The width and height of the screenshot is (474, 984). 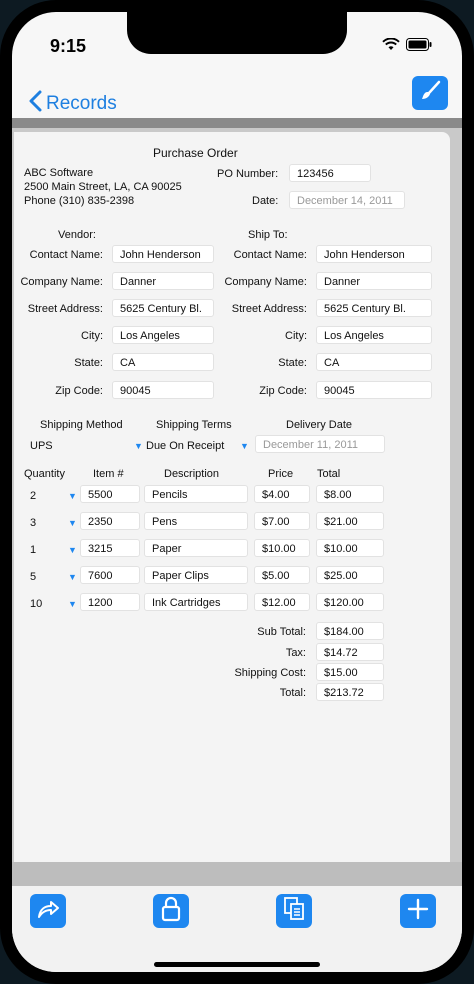 I want to click on description-column-header: Description, so click(x=192, y=474).